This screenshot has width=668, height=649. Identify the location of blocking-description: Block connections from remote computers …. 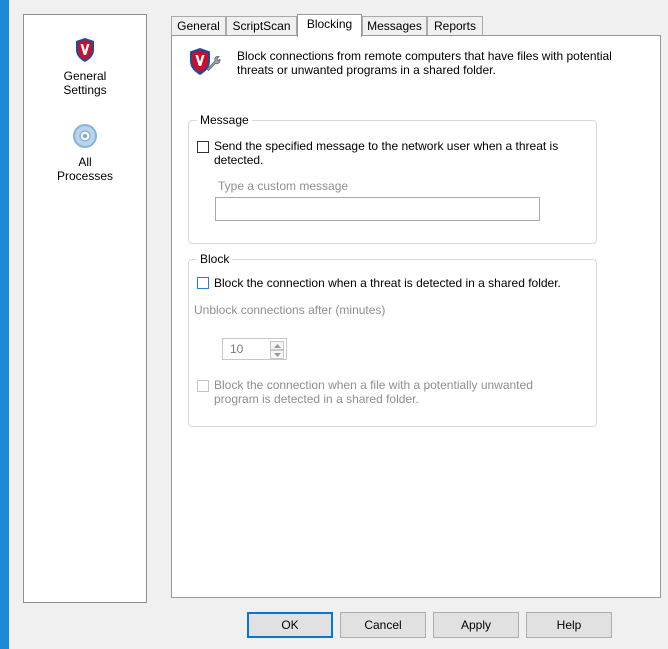
(424, 63).